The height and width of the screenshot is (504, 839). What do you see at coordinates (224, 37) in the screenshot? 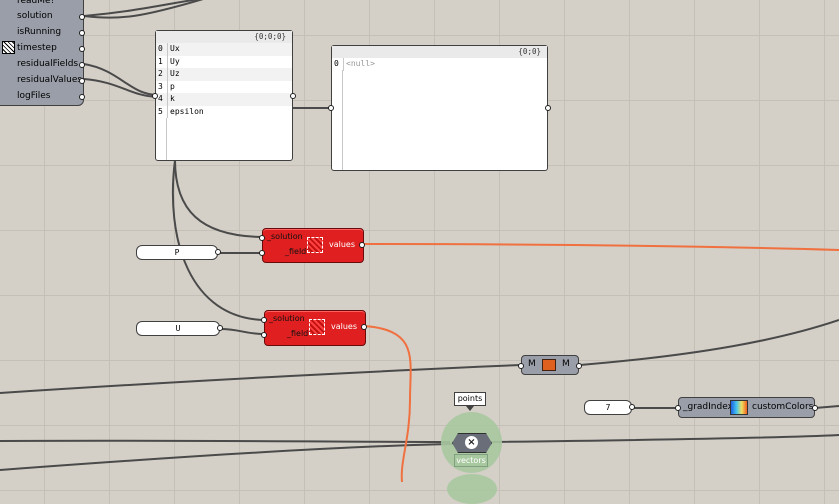
I see `fields-panel-header: {0;0;0}` at bounding box center [224, 37].